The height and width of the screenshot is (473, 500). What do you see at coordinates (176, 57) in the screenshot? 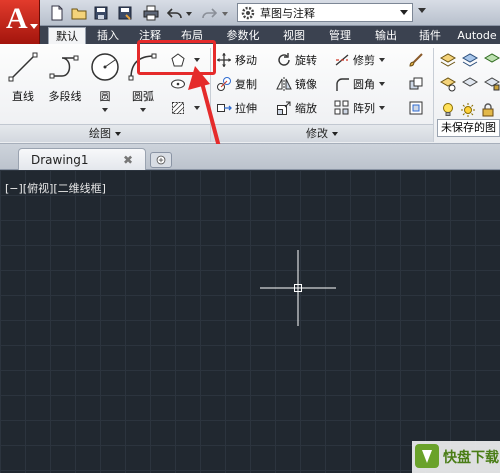
I see `highlight-box` at bounding box center [176, 57].